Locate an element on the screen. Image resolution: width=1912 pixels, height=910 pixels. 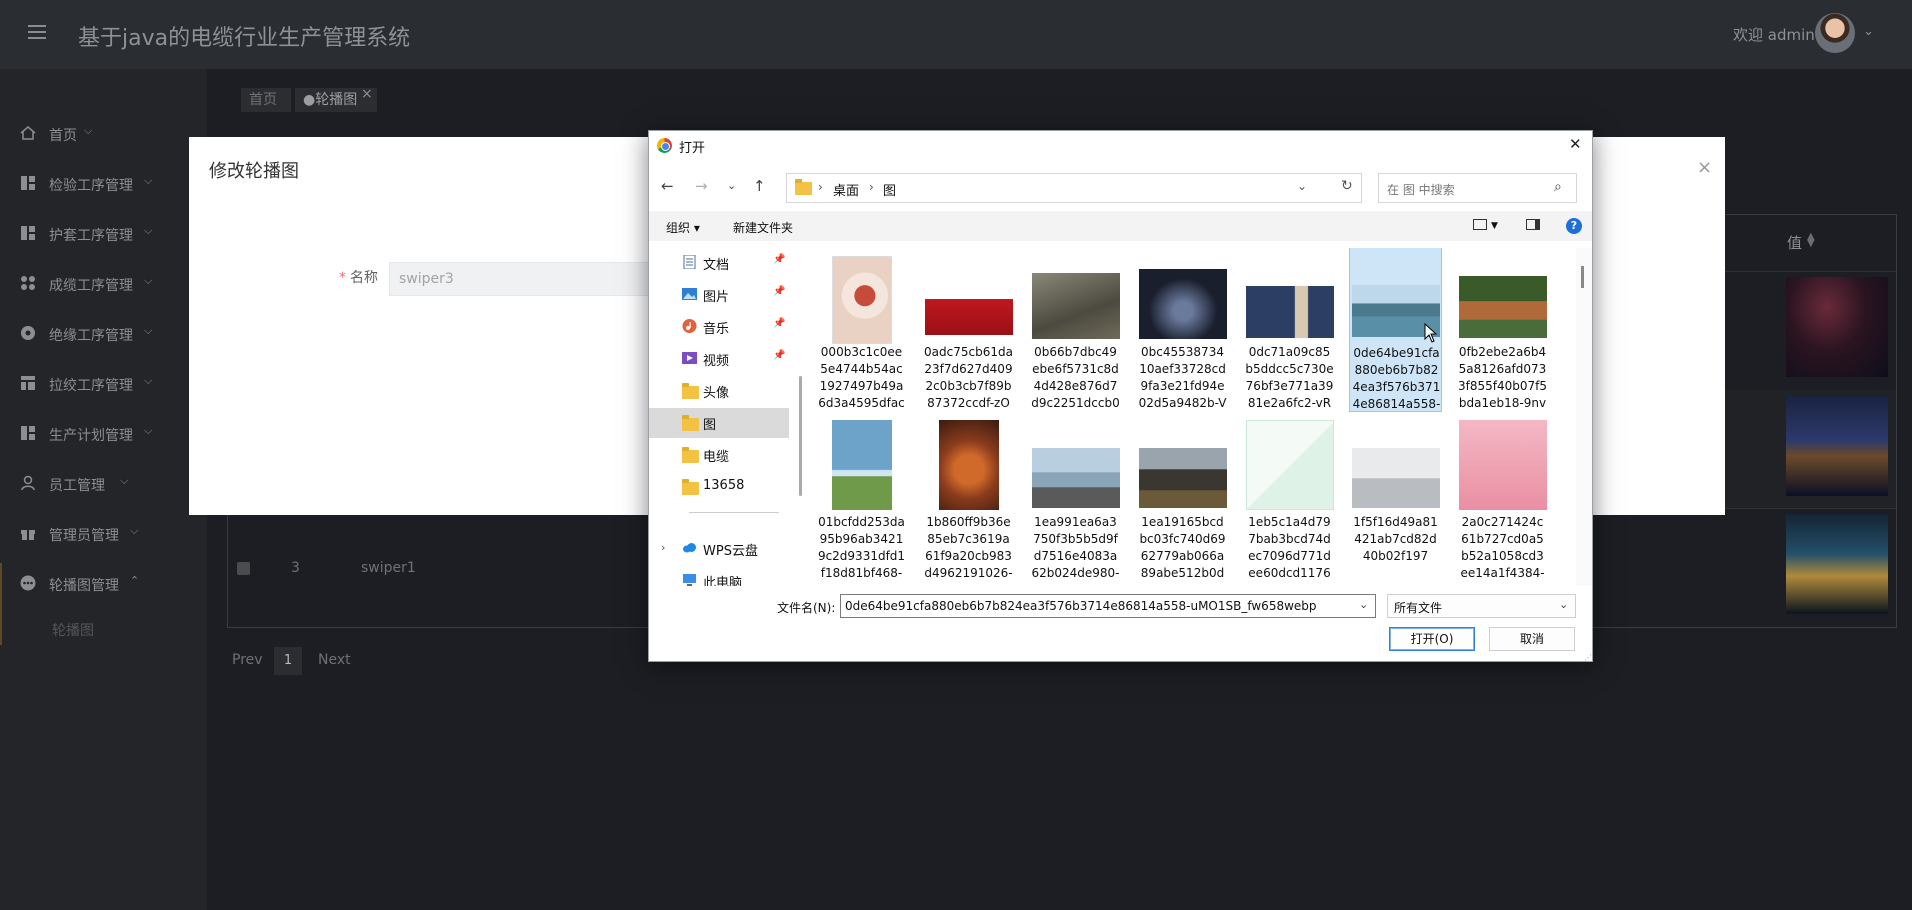
column-header-value: 值 is located at coordinates (1794, 242).